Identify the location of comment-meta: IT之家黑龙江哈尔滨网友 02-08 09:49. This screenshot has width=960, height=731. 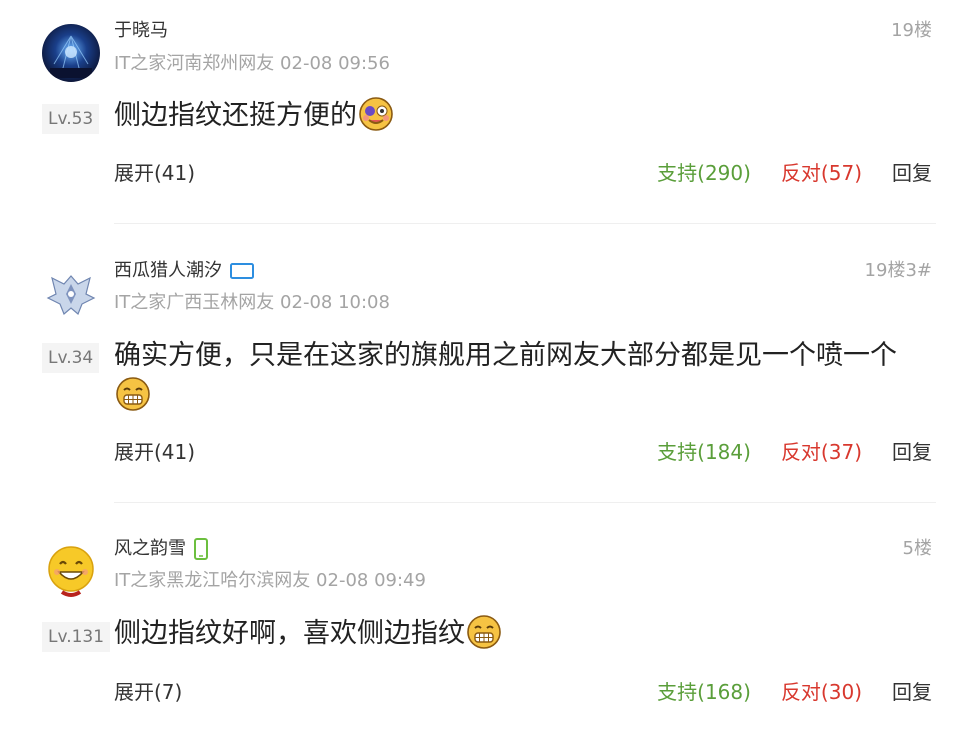
(270, 581).